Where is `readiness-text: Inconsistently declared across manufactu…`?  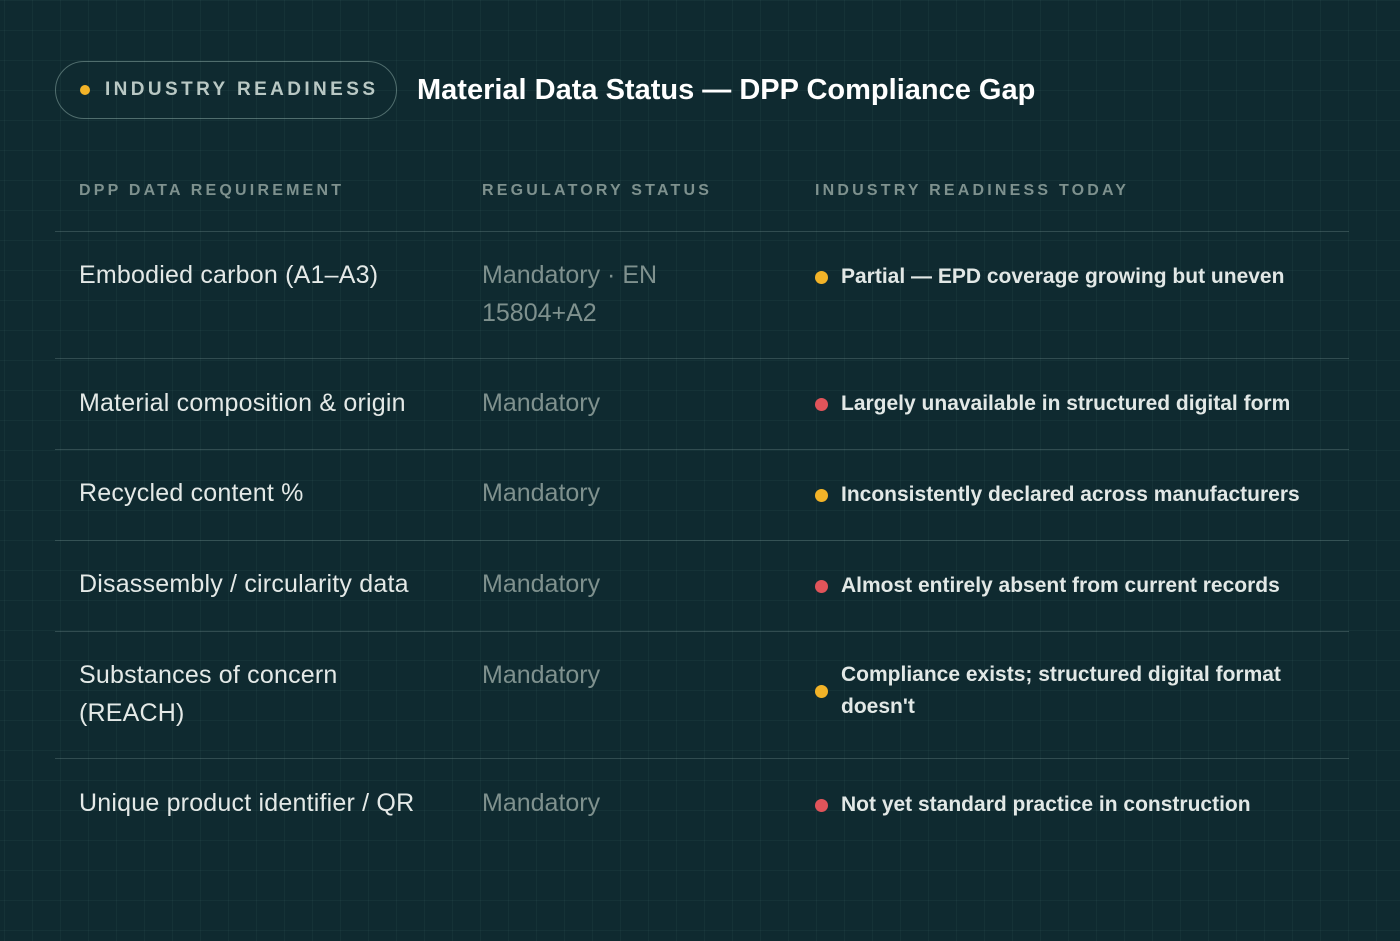 readiness-text: Inconsistently declared across manufactu… is located at coordinates (1070, 494).